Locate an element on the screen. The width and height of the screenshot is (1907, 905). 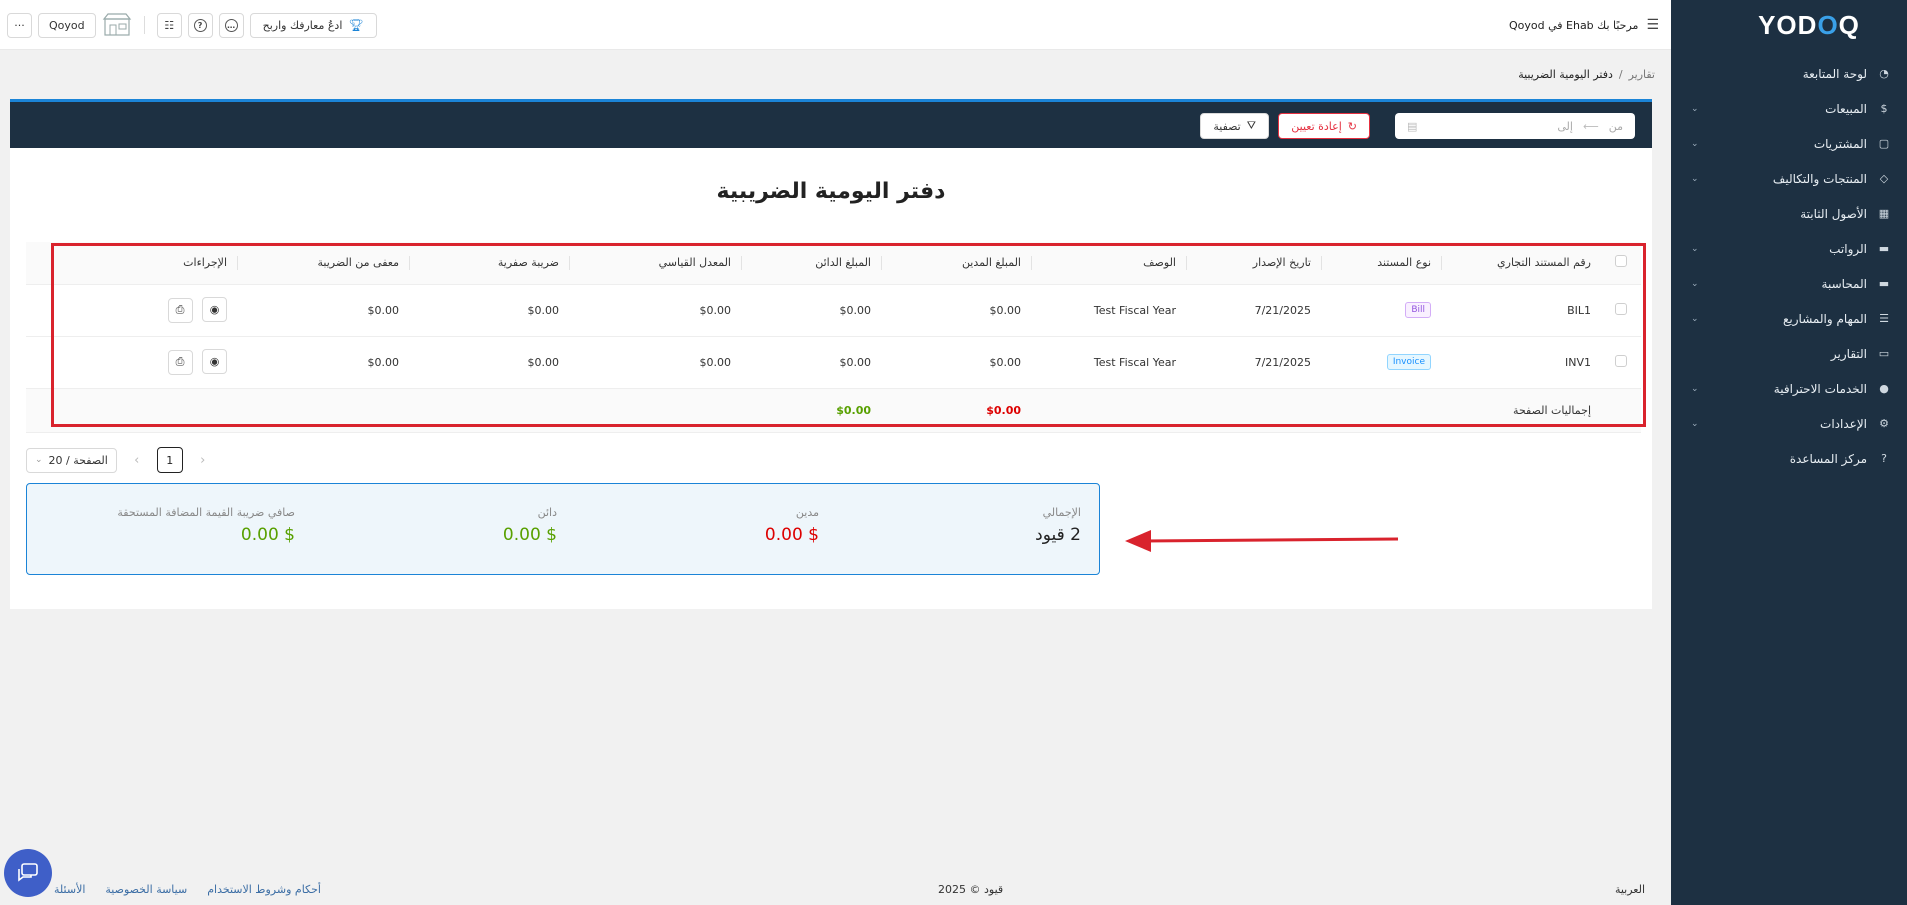
trophy-icon: 🏆︎ is located at coordinates (356, 25).